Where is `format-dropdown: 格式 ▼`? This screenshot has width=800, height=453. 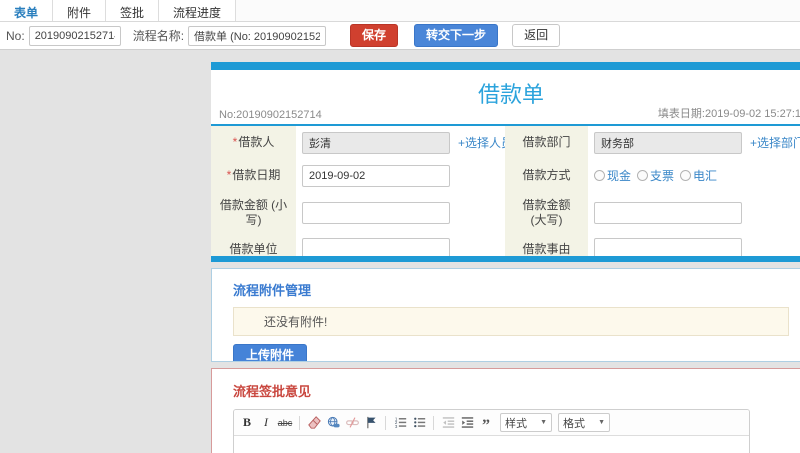
format-dropdown: 格式 ▼ is located at coordinates (584, 422).